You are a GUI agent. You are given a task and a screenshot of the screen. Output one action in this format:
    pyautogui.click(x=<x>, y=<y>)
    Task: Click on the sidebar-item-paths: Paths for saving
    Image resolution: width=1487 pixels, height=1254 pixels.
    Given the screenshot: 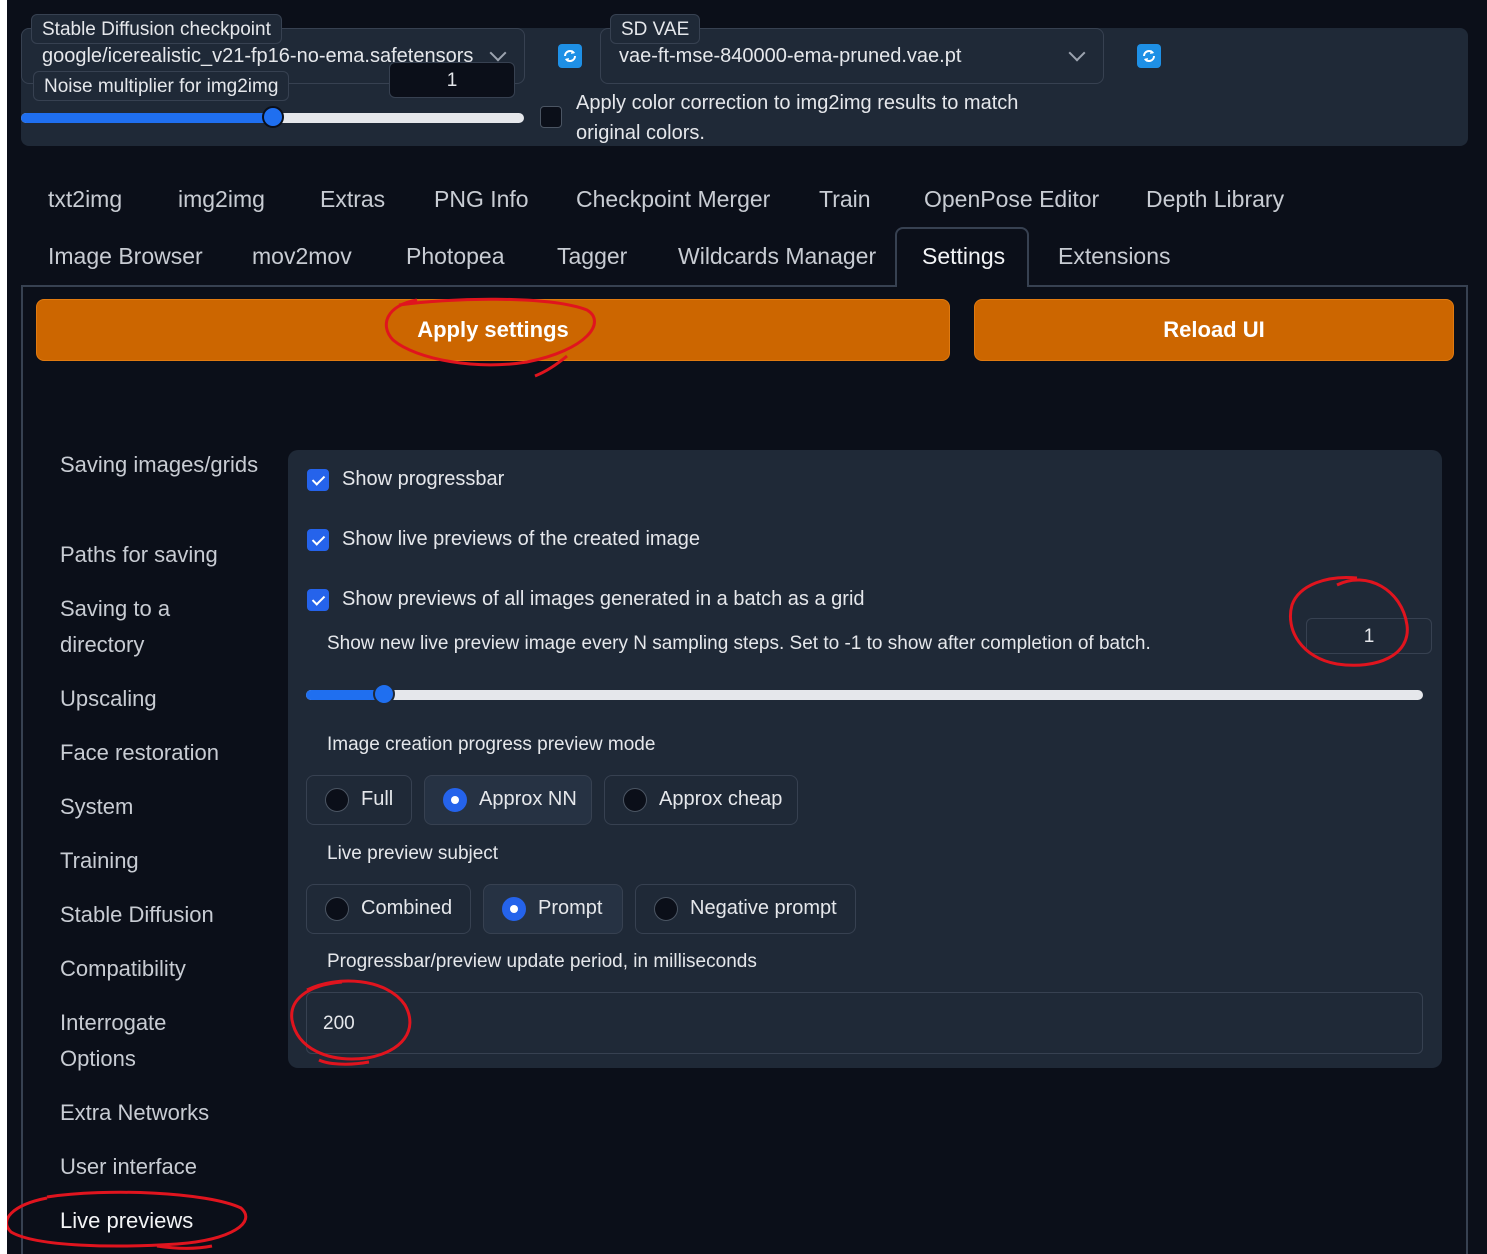 What is the action you would take?
    pyautogui.click(x=170, y=555)
    